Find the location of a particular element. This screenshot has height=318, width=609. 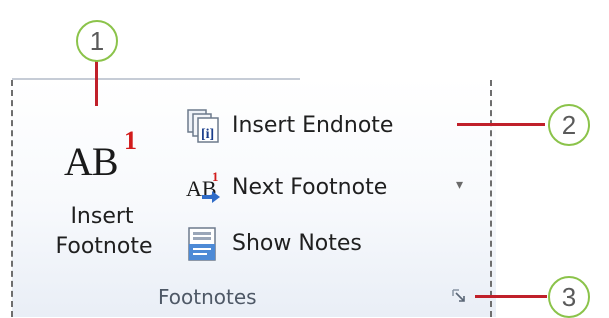

next-footnote-icon: AB 1 is located at coordinates (205, 186).